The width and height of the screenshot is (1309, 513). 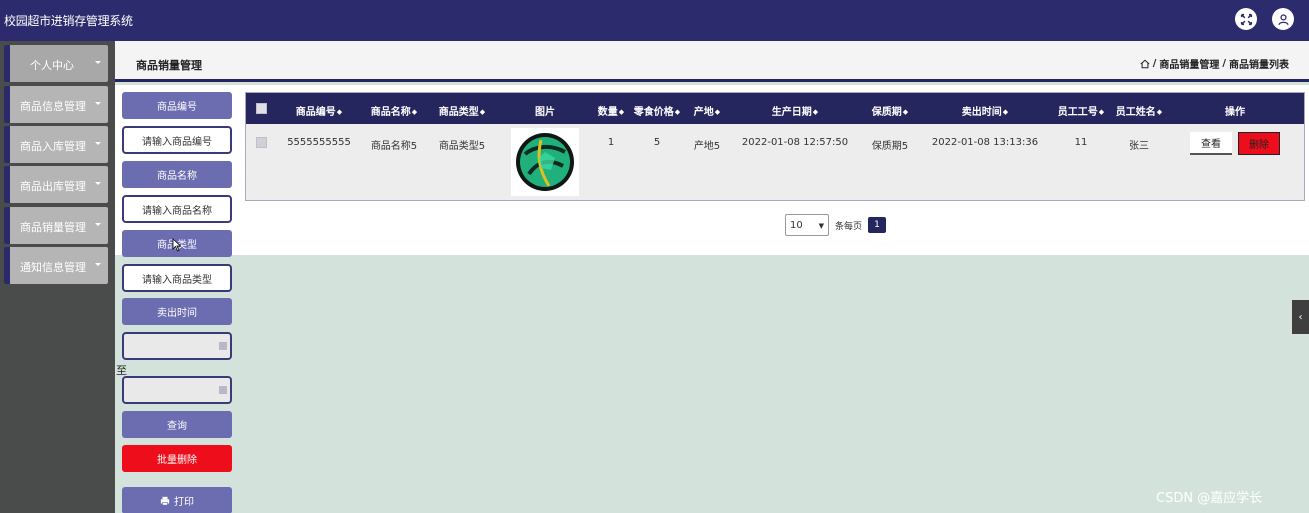 I want to click on user-icon-glyph, so click(x=1283, y=19).